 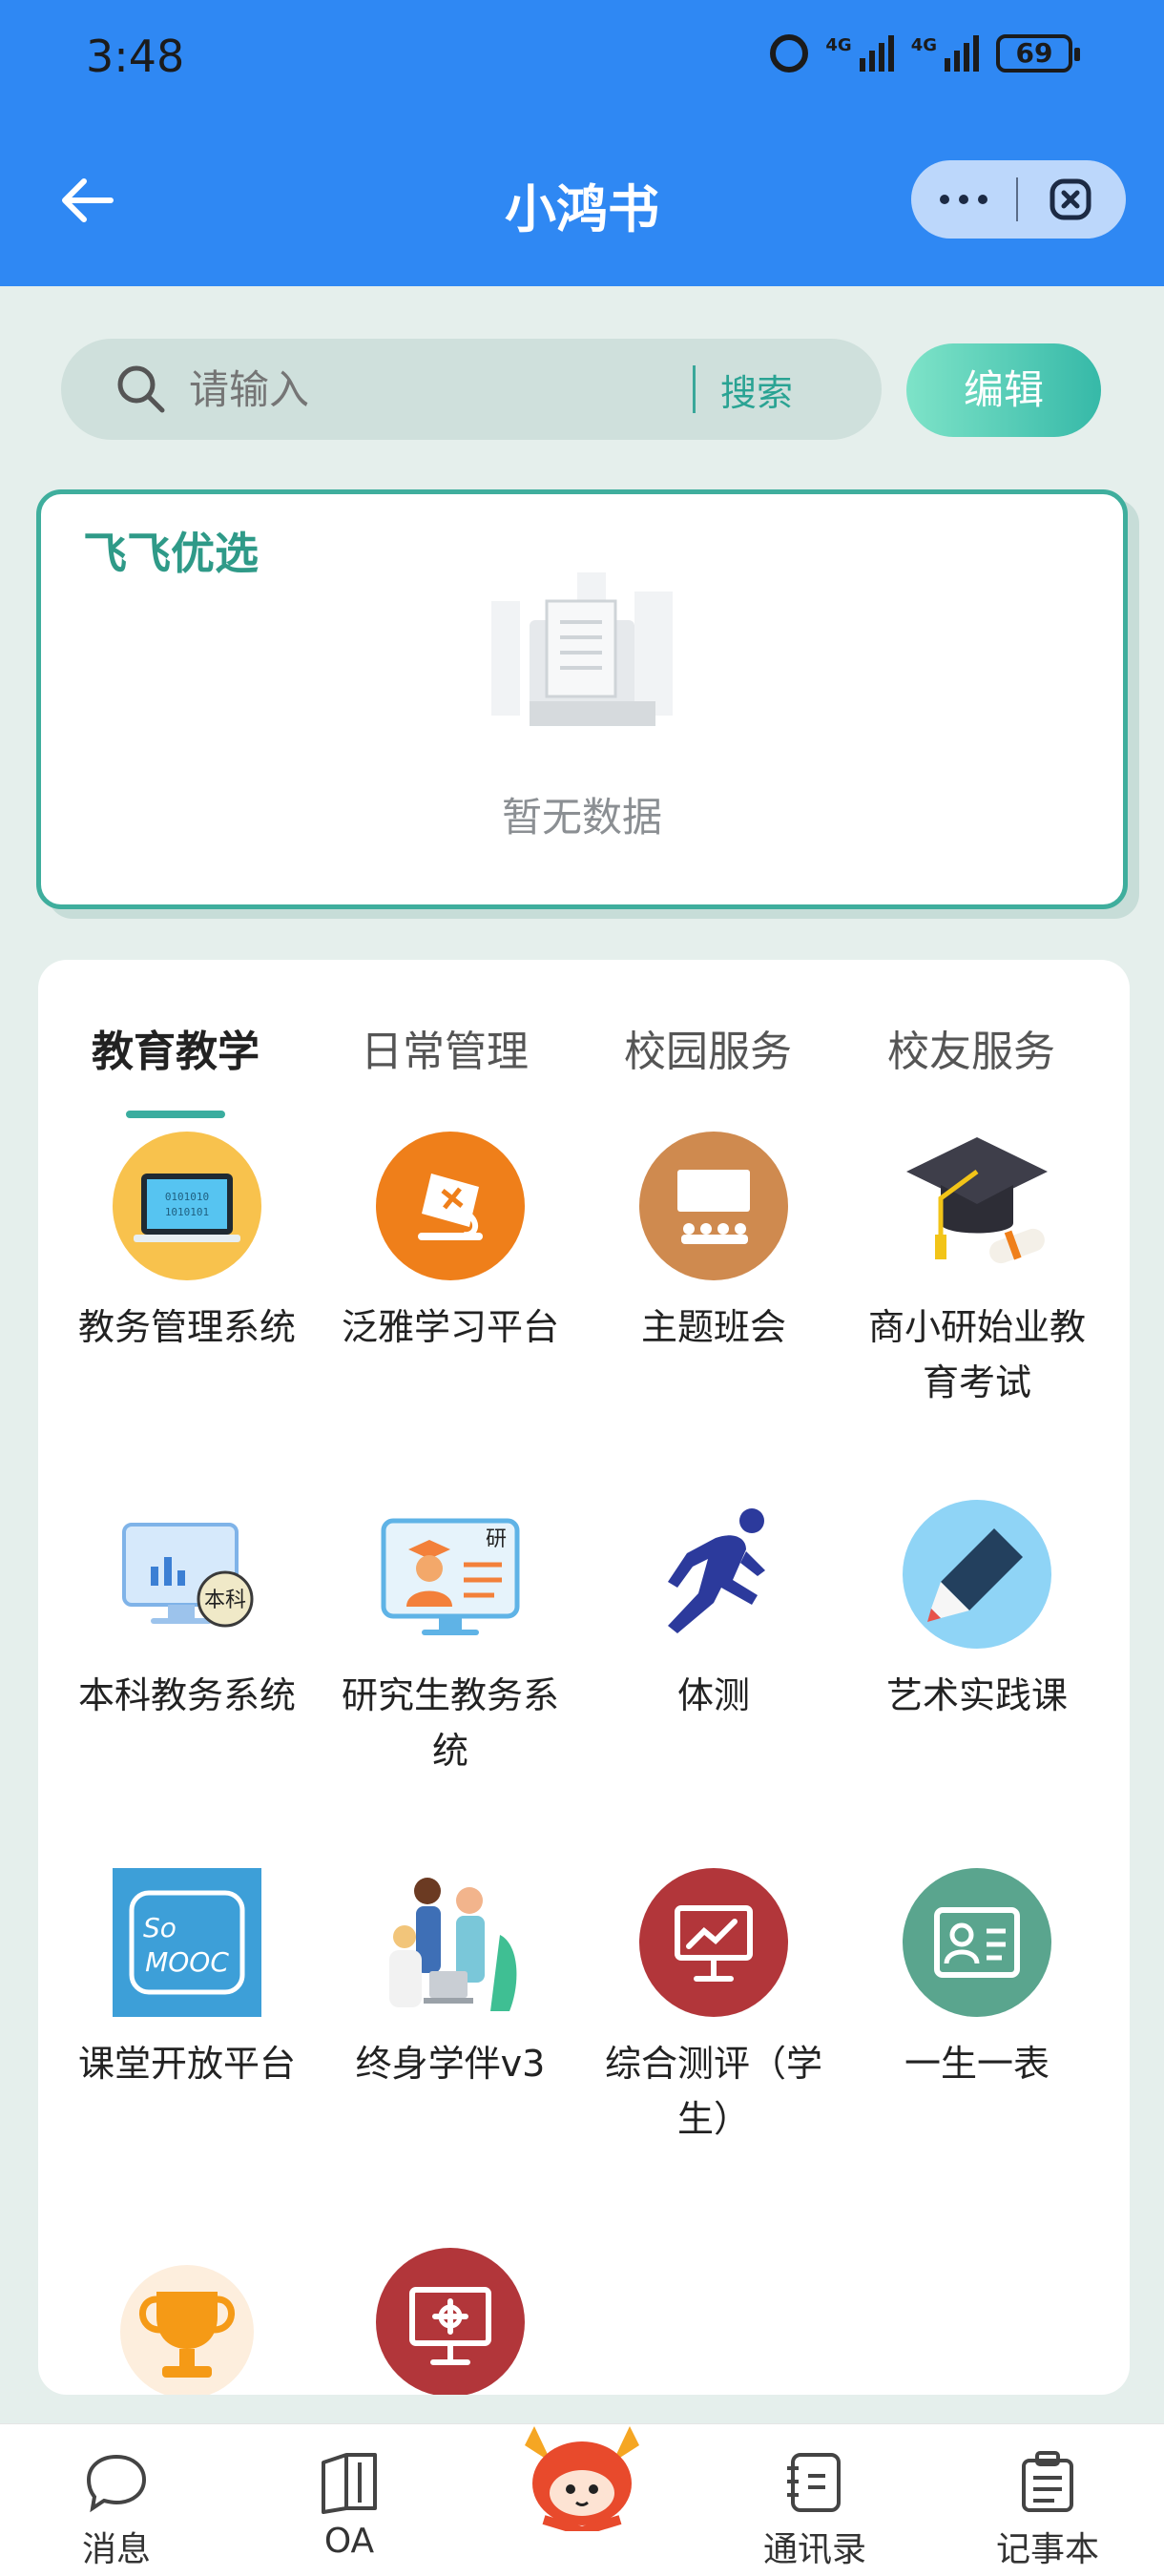 What do you see at coordinates (175, 1114) in the screenshot?
I see `tab-underline` at bounding box center [175, 1114].